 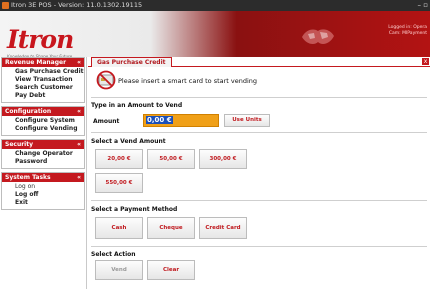 What do you see at coordinates (40, 39) in the screenshot?
I see `itron-logo: Itron` at bounding box center [40, 39].